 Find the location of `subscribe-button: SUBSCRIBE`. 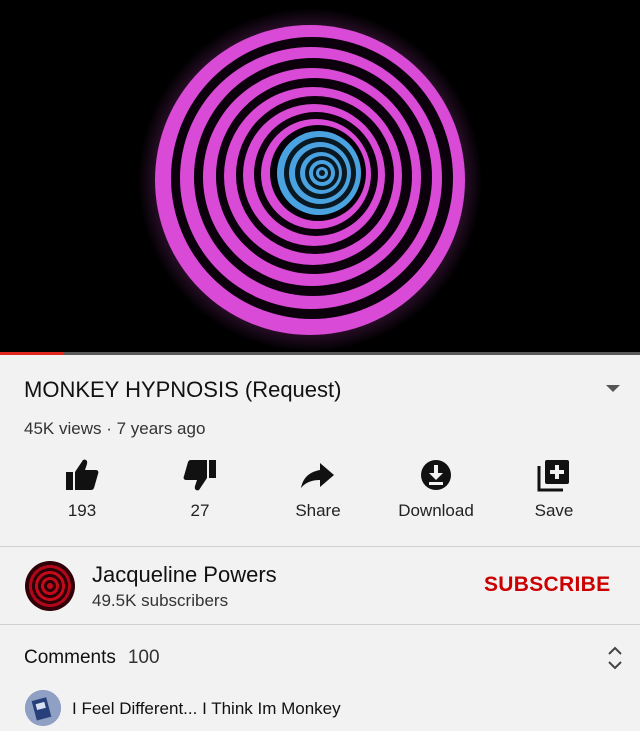

subscribe-button: SUBSCRIBE is located at coordinates (547, 585).